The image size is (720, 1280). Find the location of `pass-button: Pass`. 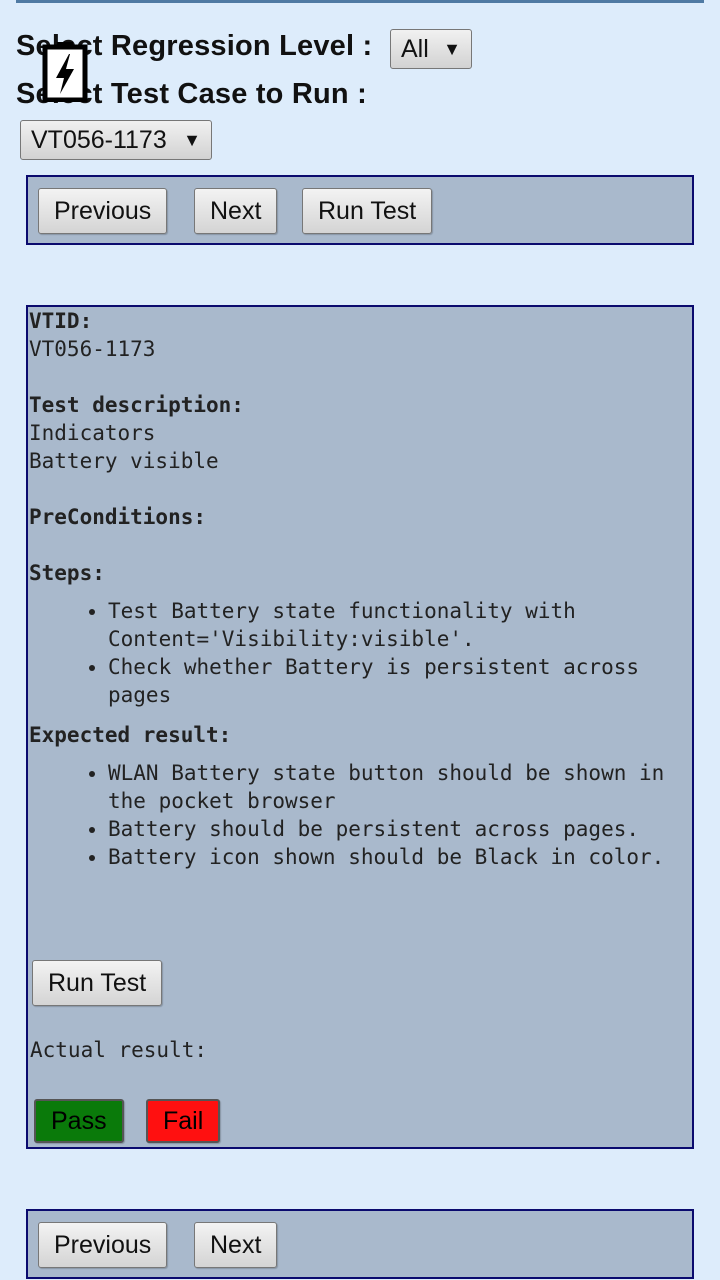

pass-button: Pass is located at coordinates (79, 1121).